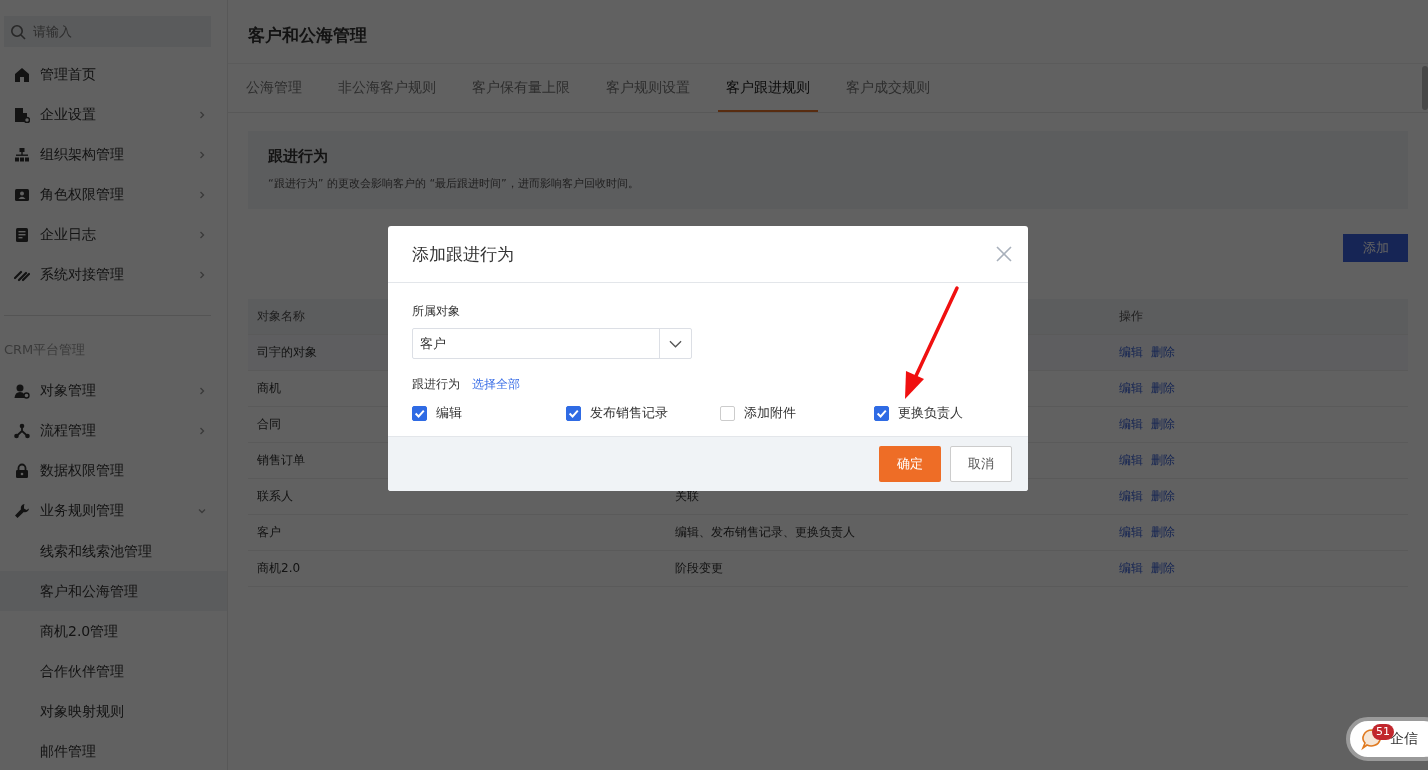  What do you see at coordinates (68, 431) in the screenshot?
I see `sidebar-label: 流程管理` at bounding box center [68, 431].